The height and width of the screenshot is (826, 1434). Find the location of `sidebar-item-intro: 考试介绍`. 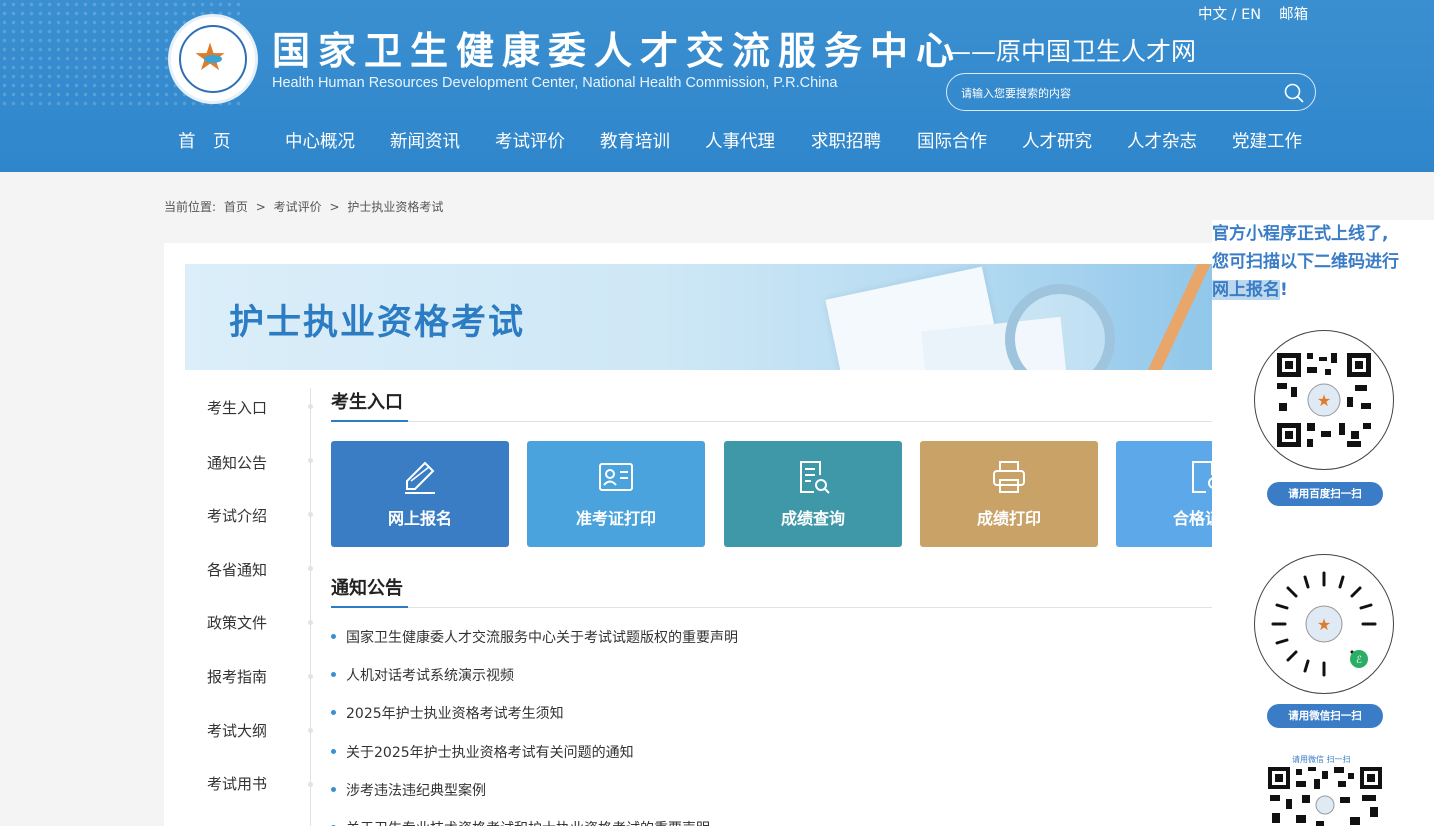

sidebar-item-intro: 考试介绍 is located at coordinates (237, 515).